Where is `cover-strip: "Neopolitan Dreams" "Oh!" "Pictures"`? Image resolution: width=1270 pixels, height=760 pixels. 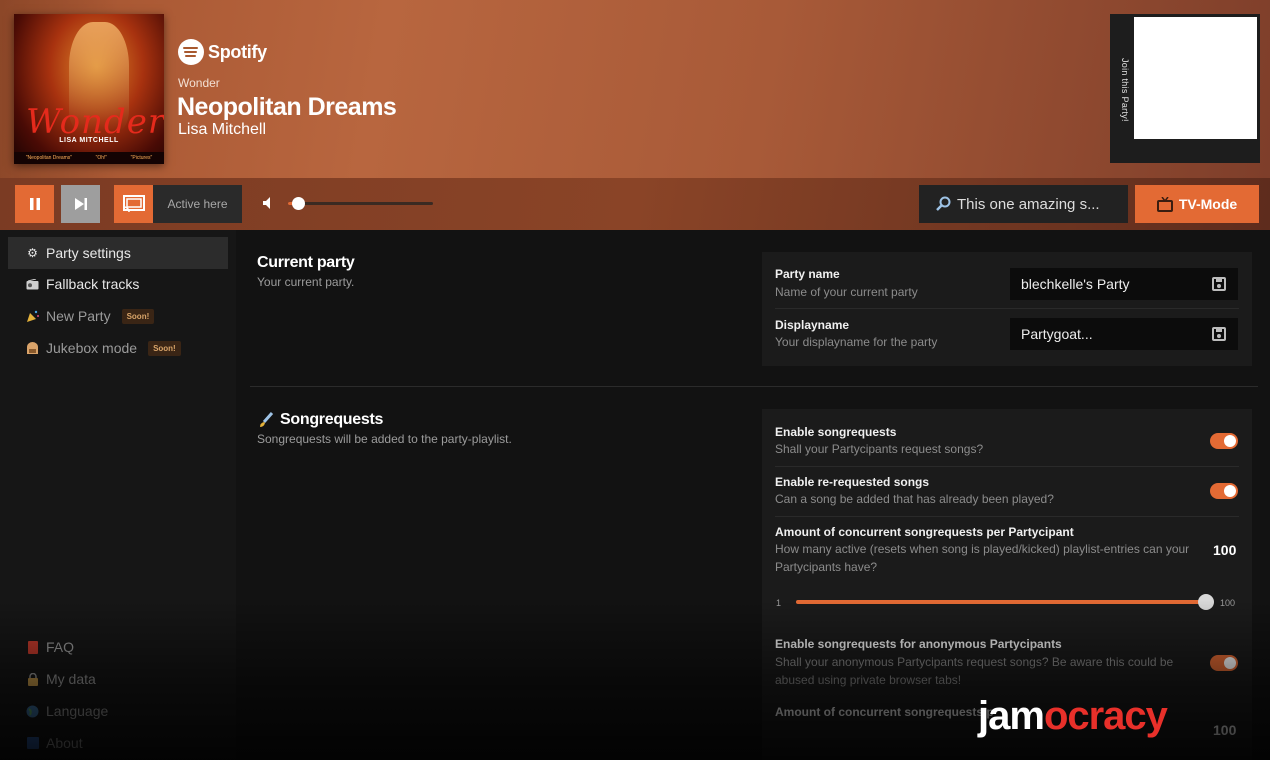
cover-strip: "Neopolitan Dreams" "Oh!" "Pictures" is located at coordinates (89, 158).